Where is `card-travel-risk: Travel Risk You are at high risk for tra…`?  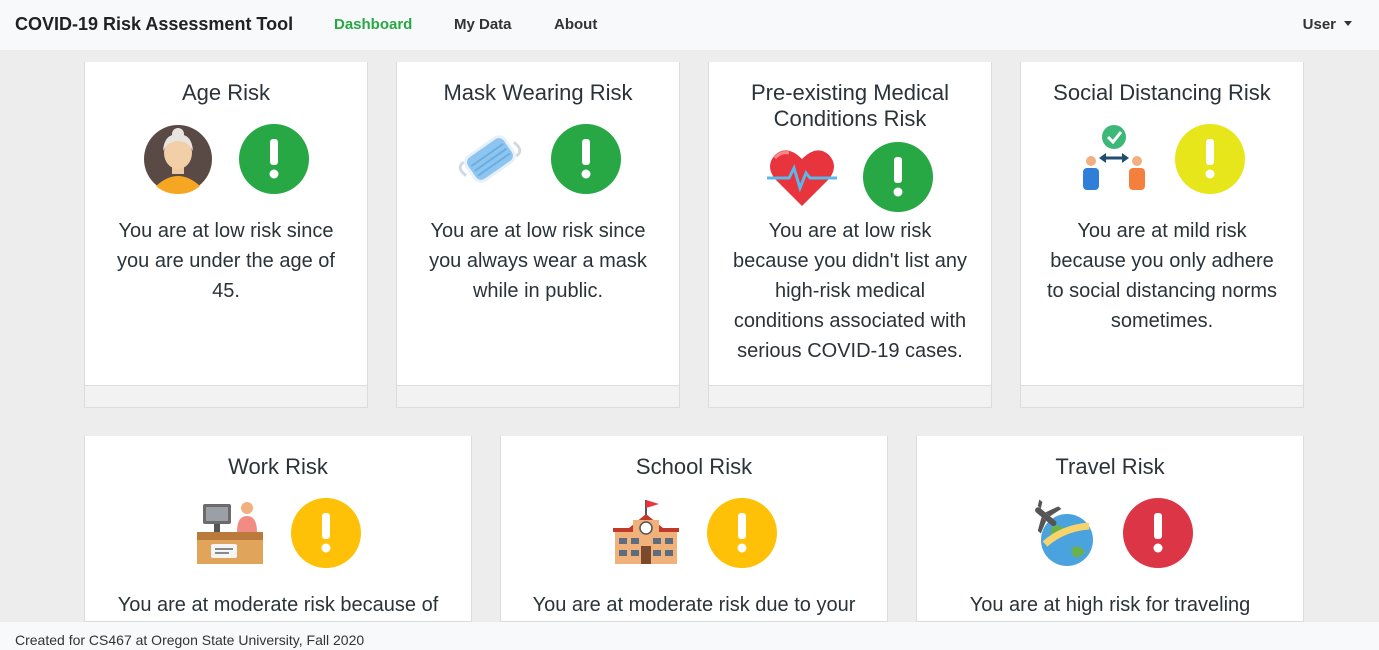 card-travel-risk: Travel Risk You are at high risk for tra… is located at coordinates (1110, 529).